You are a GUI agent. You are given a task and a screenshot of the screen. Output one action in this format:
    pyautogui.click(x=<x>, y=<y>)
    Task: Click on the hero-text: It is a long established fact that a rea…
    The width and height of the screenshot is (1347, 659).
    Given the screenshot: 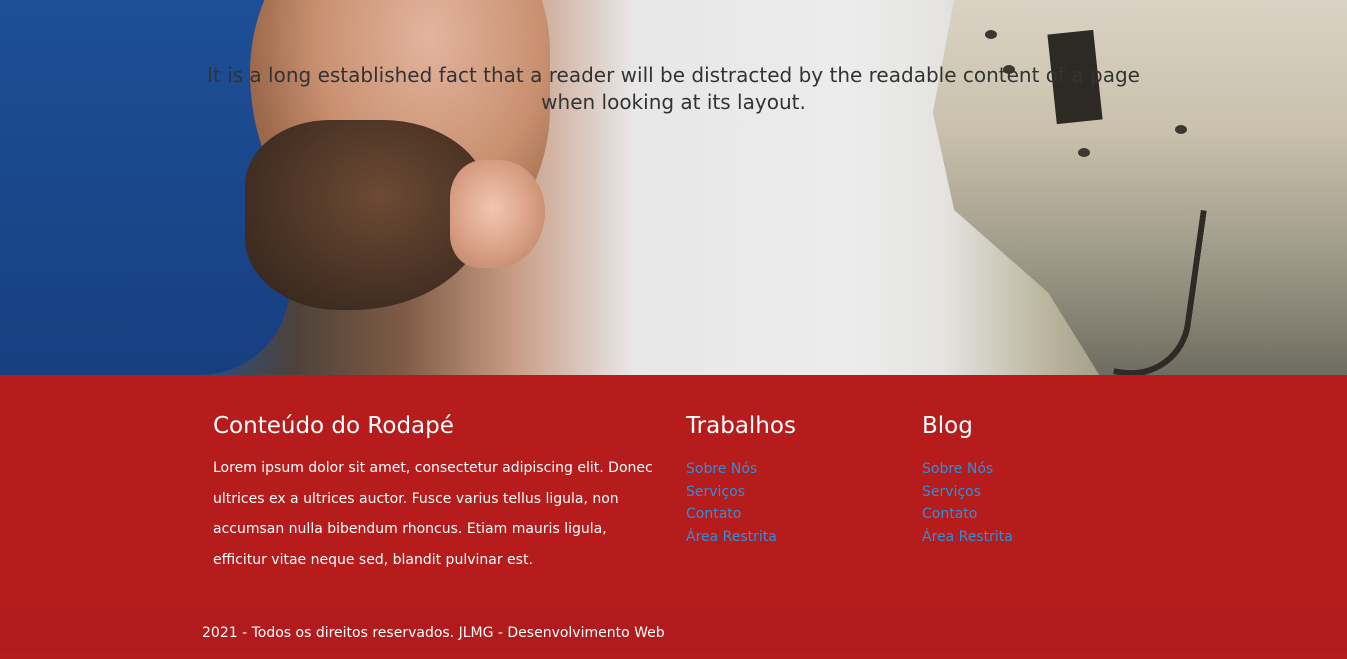 What is the action you would take?
    pyautogui.click(x=673, y=88)
    